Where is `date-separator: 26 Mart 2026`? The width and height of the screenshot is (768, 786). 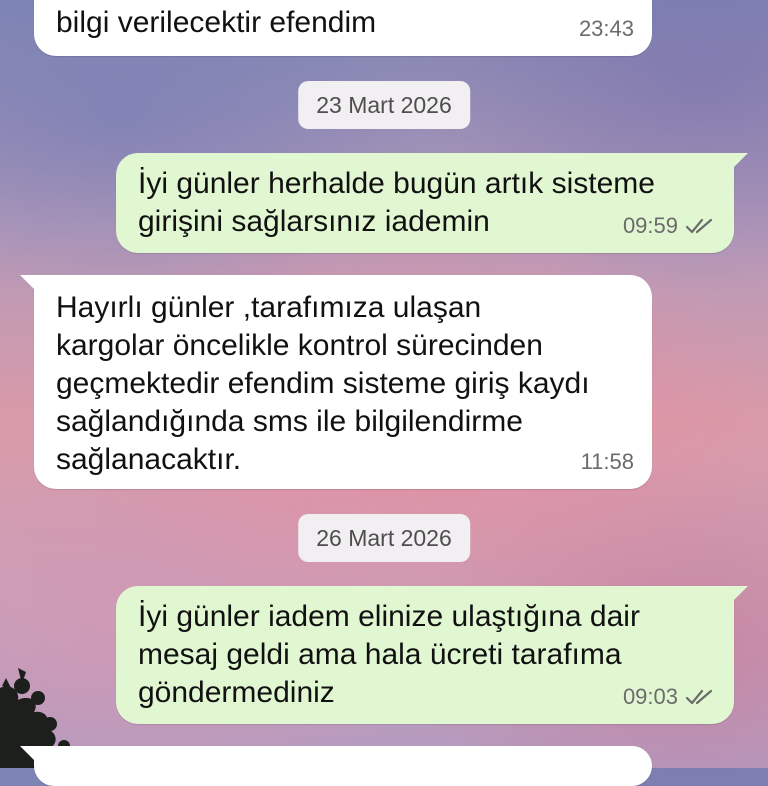
date-separator: 26 Mart 2026 is located at coordinates (384, 538).